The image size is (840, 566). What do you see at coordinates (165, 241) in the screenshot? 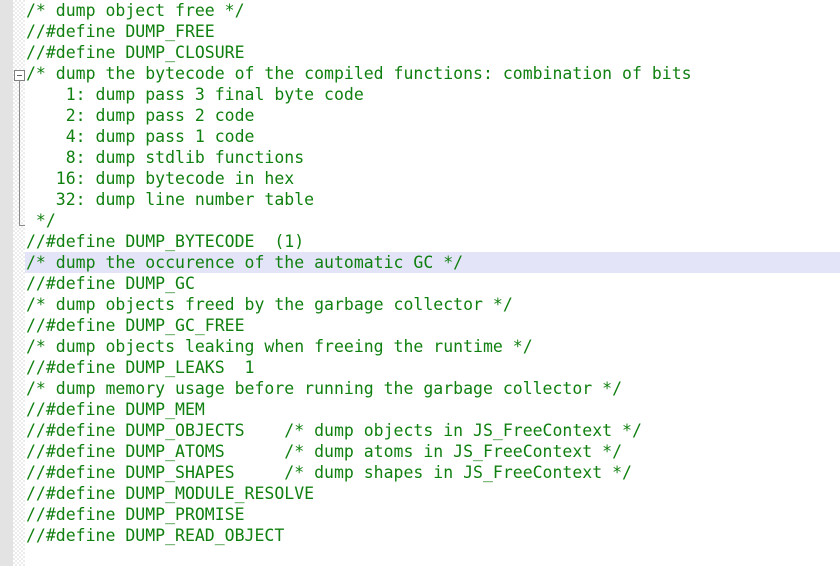
I see `code-line-text: //#define DUMP_BYTECODE (1)` at bounding box center [165, 241].